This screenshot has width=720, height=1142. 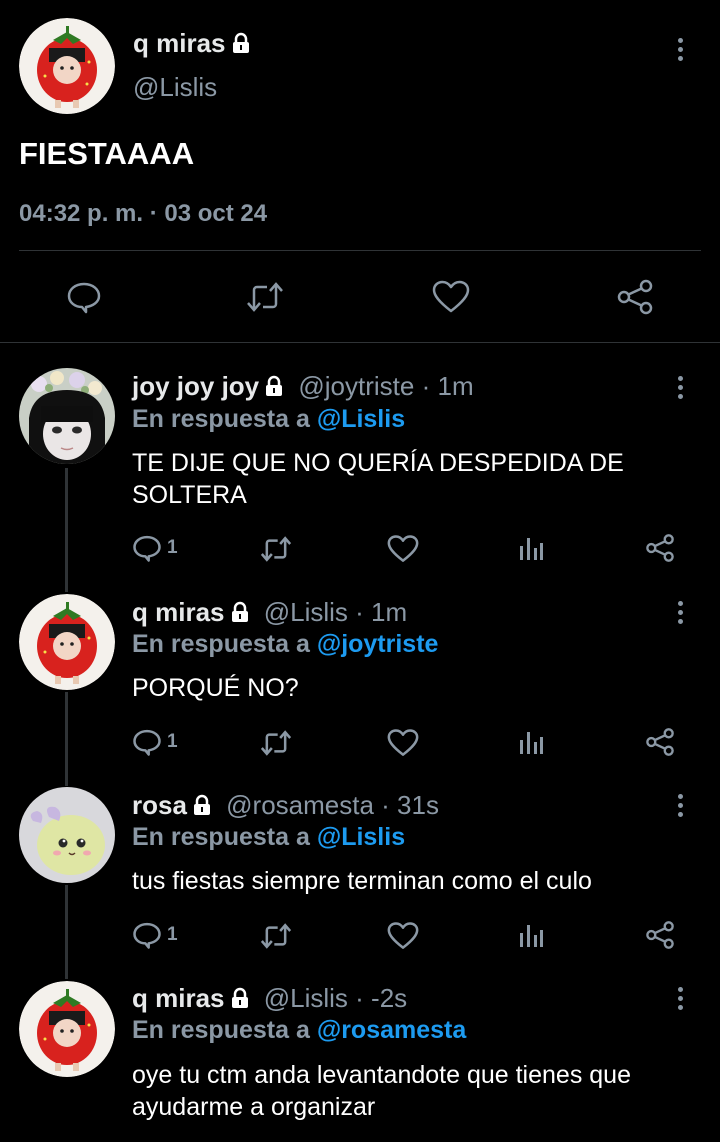 I want to click on main-display-name: q miras, so click(x=192, y=44).